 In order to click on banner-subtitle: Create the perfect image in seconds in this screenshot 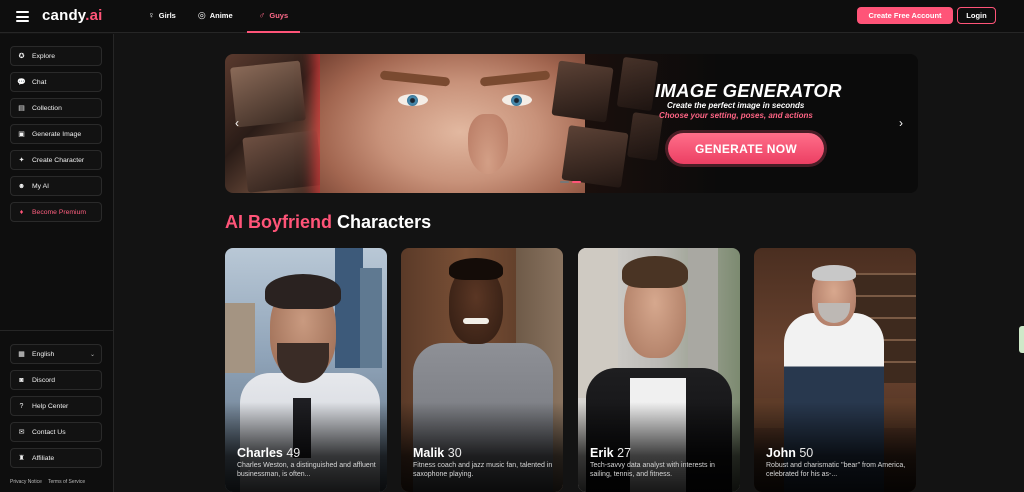, I will do `click(736, 105)`.